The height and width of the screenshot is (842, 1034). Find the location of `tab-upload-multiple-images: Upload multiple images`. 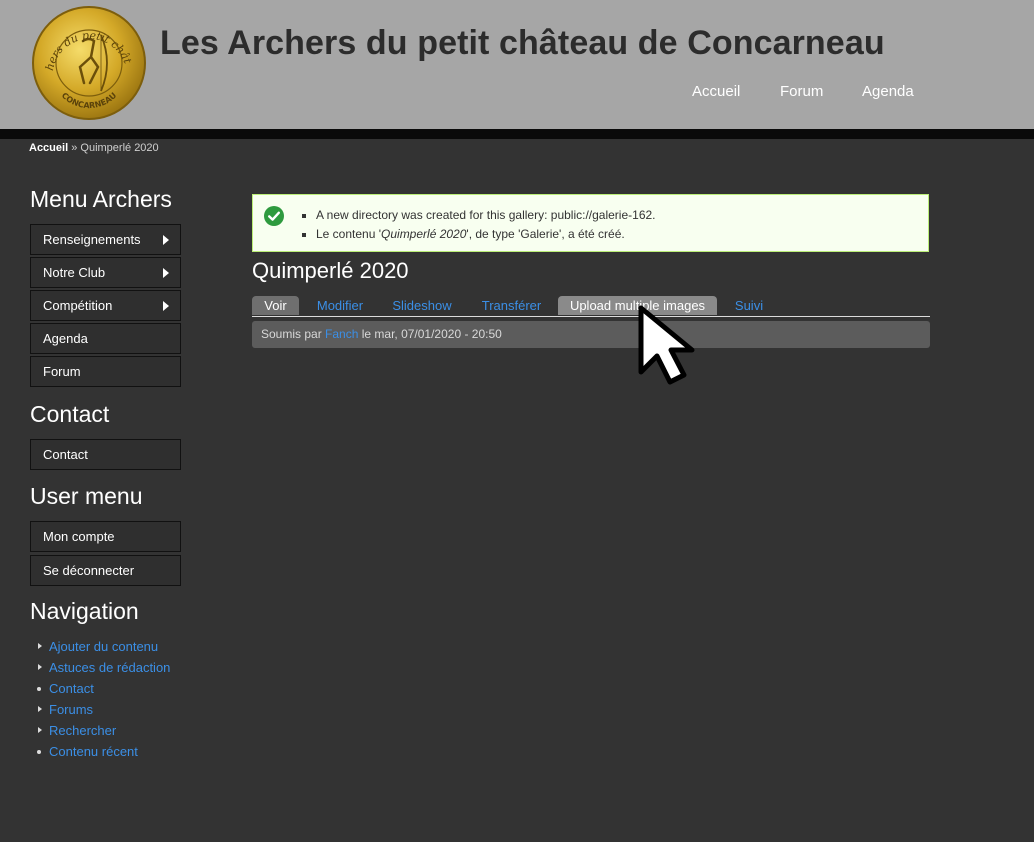

tab-upload-multiple-images: Upload multiple images is located at coordinates (637, 305).